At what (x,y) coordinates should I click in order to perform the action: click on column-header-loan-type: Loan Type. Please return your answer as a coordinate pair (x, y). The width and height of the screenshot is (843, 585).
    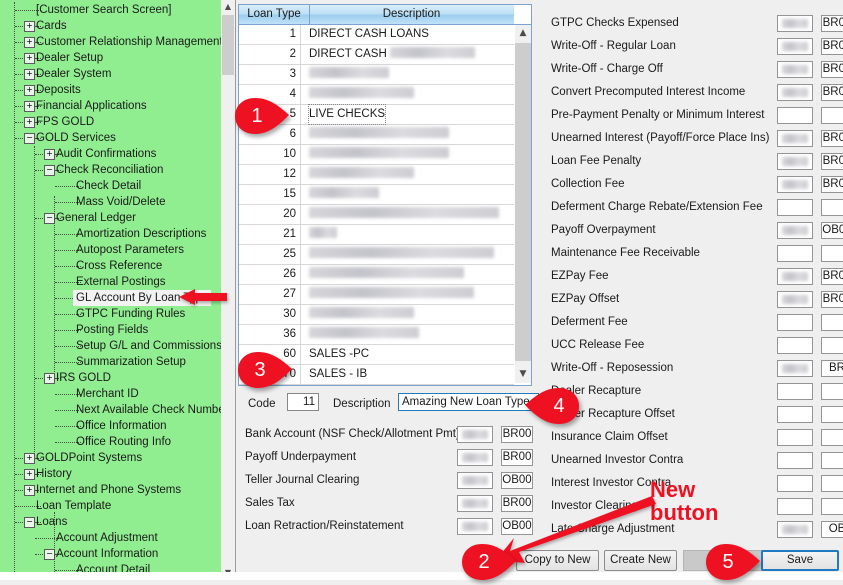
    Looking at the image, I should click on (274, 14).